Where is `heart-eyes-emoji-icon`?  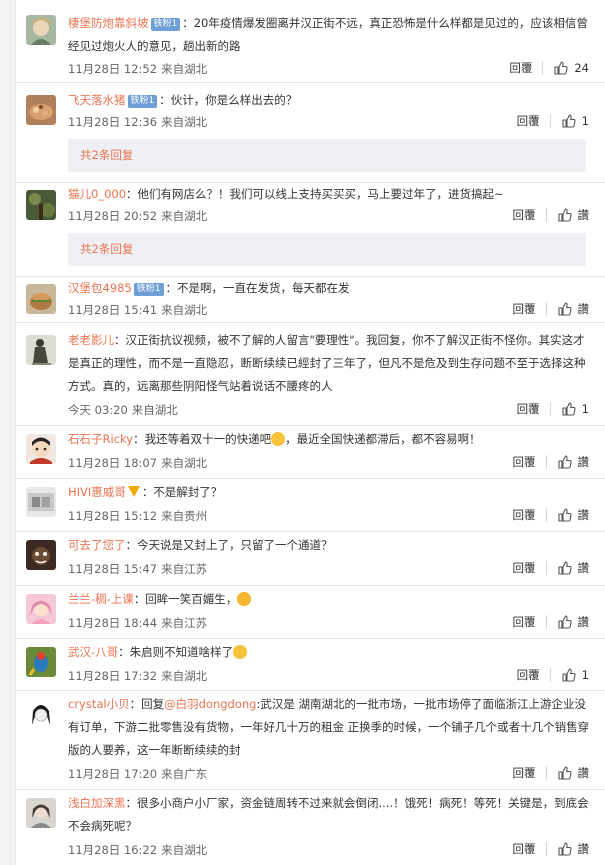
heart-eyes-emoji-icon is located at coordinates (244, 599).